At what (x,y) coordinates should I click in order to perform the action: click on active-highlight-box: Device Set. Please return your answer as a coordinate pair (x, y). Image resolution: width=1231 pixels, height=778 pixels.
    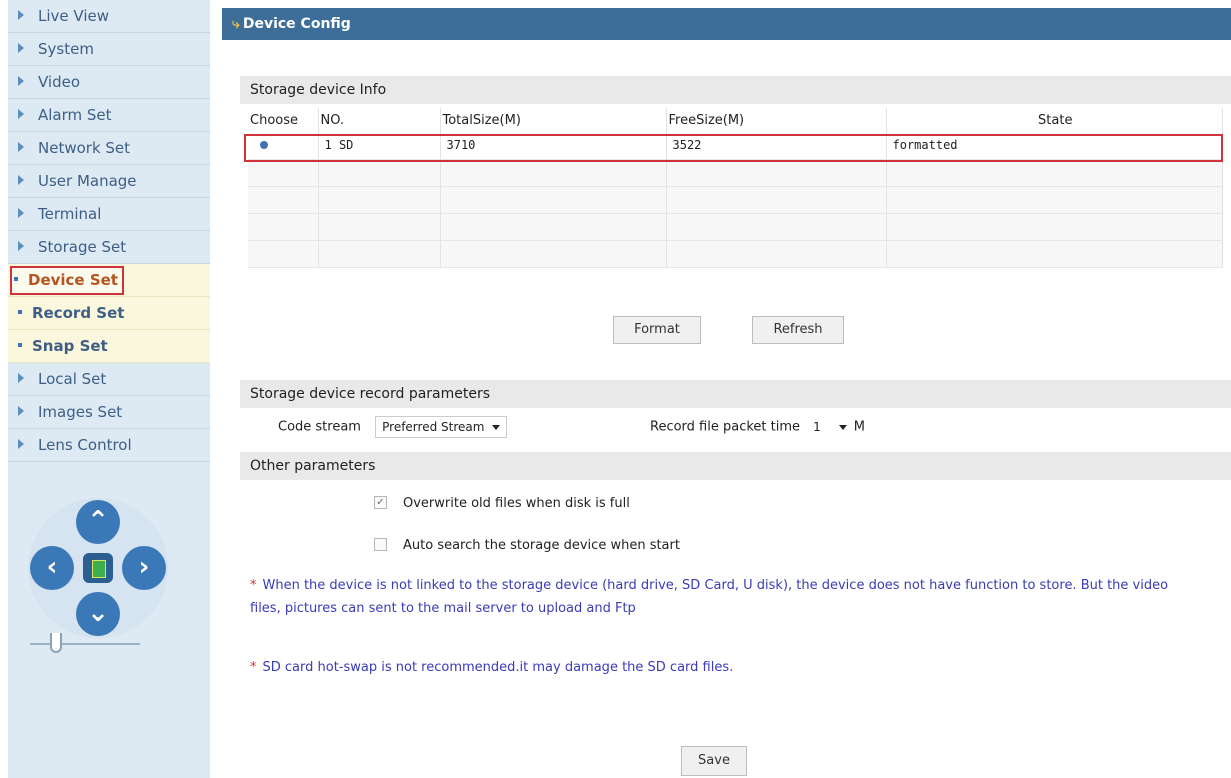
    Looking at the image, I should click on (67, 280).